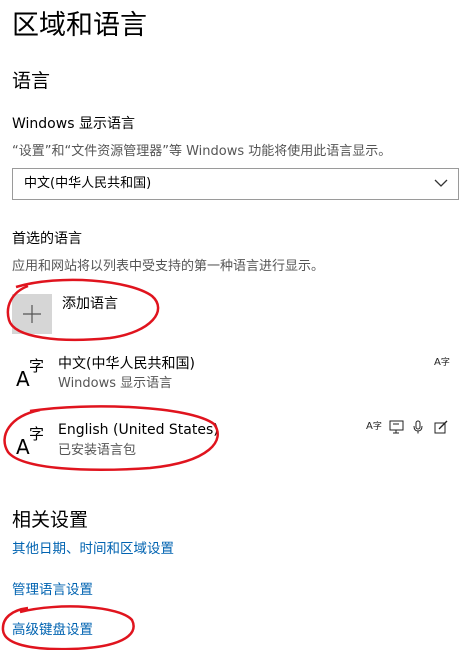 This screenshot has width=475, height=650. I want to click on related-settings-title: 相关设置, so click(50, 520).